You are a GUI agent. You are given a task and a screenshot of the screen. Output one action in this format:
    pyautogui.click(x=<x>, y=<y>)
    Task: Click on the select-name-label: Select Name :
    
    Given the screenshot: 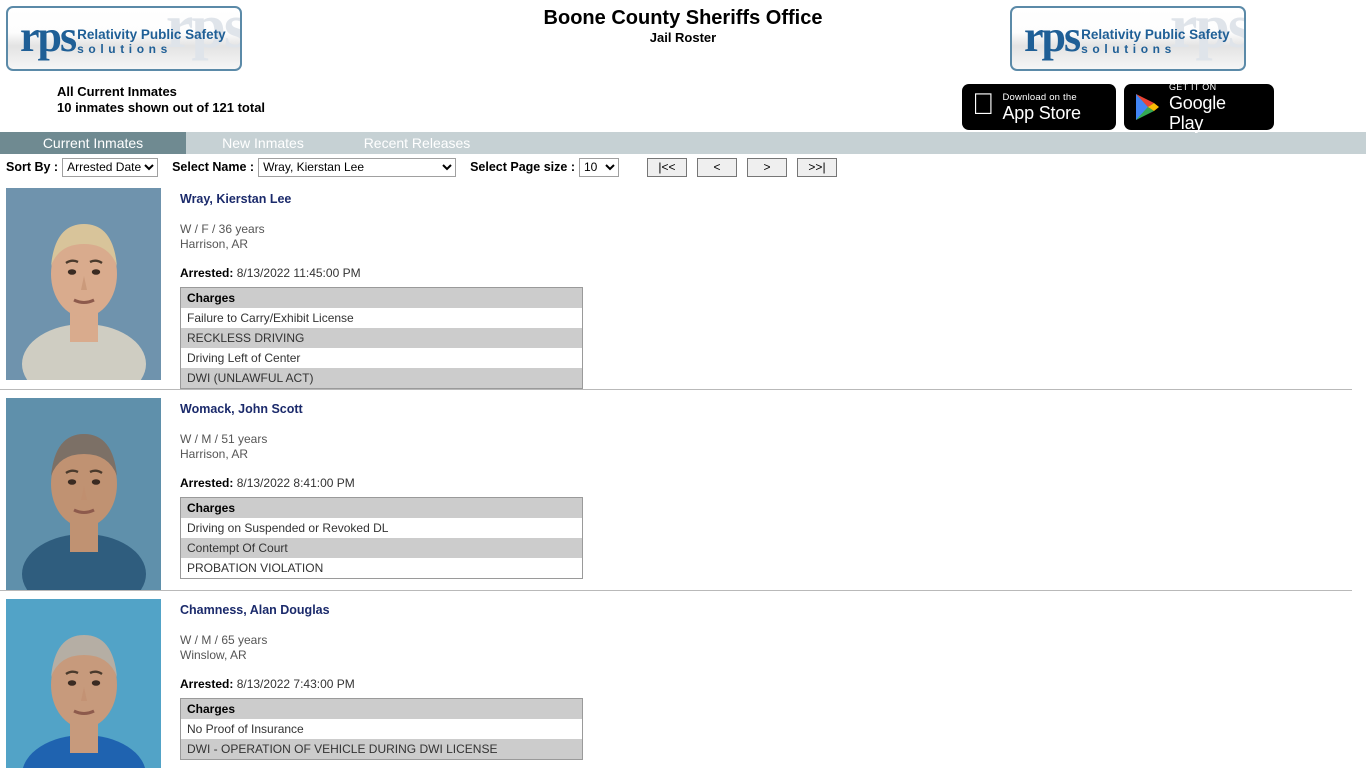 What is the action you would take?
    pyautogui.click(x=213, y=167)
    